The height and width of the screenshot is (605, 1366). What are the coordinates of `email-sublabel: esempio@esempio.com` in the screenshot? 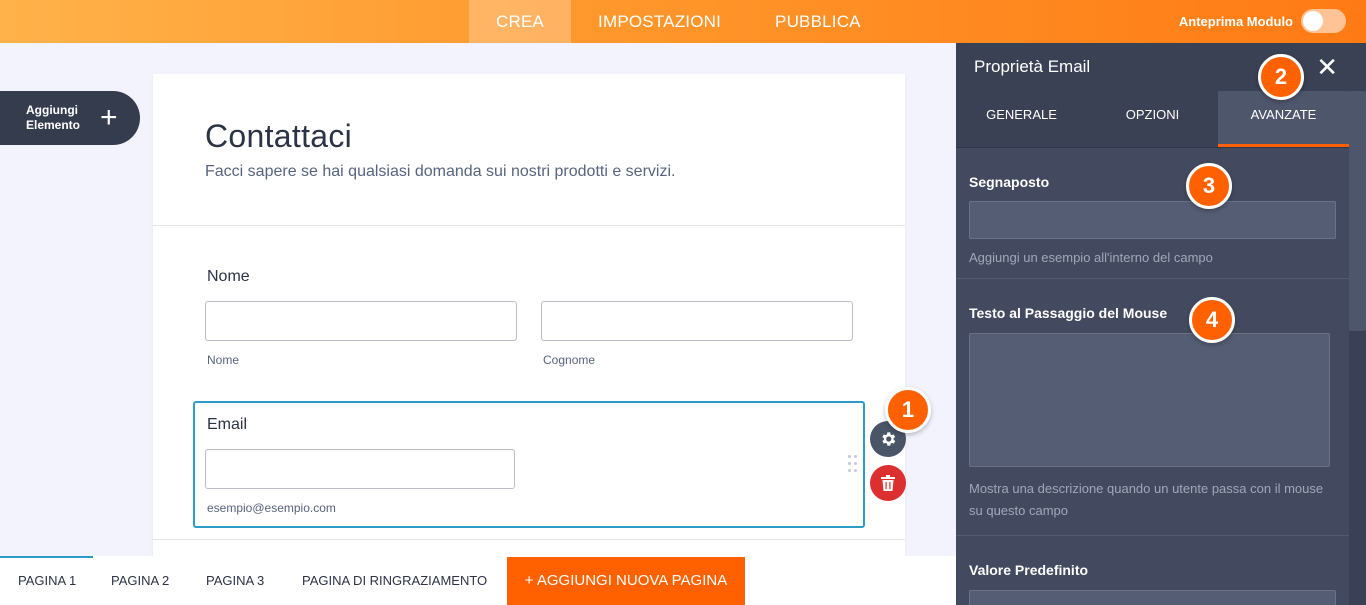 It's located at (271, 508).